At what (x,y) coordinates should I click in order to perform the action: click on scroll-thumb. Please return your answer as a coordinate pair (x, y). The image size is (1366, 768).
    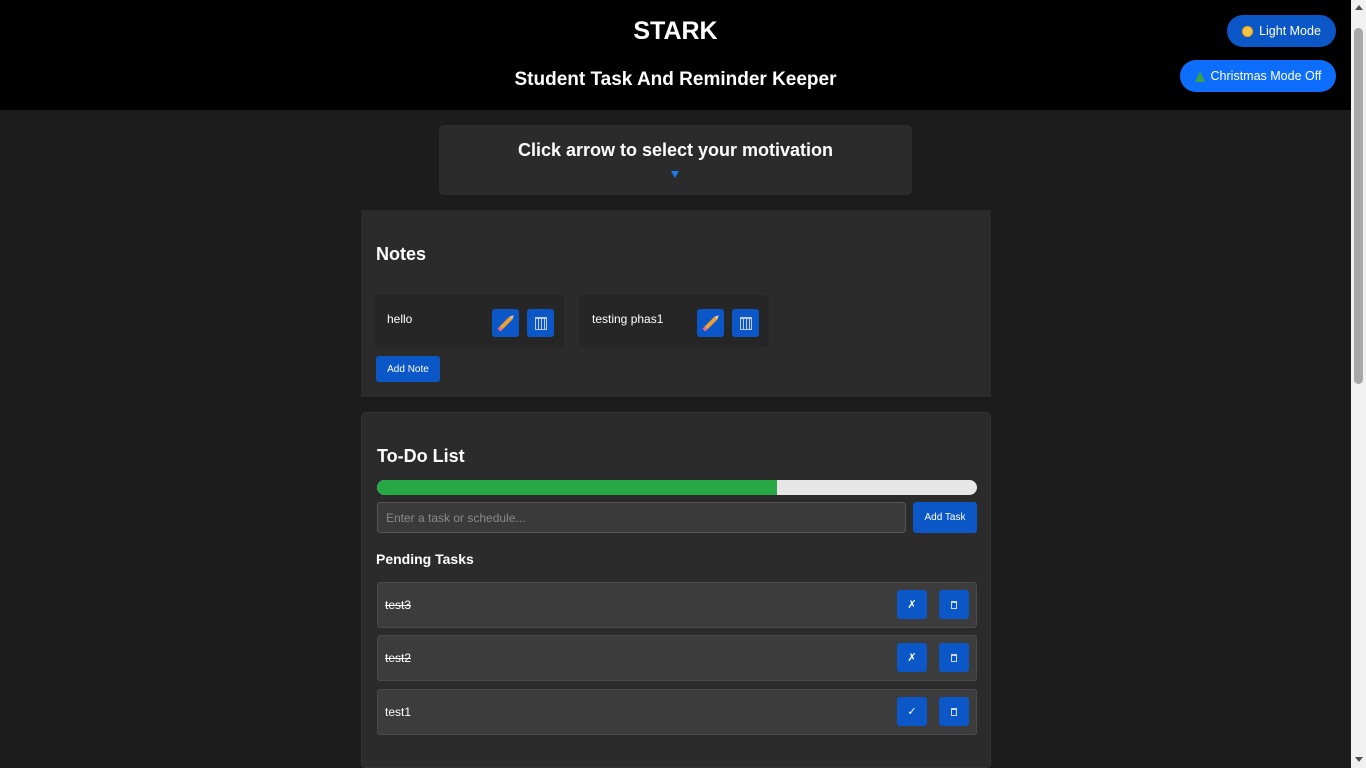
    Looking at the image, I should click on (1358, 206).